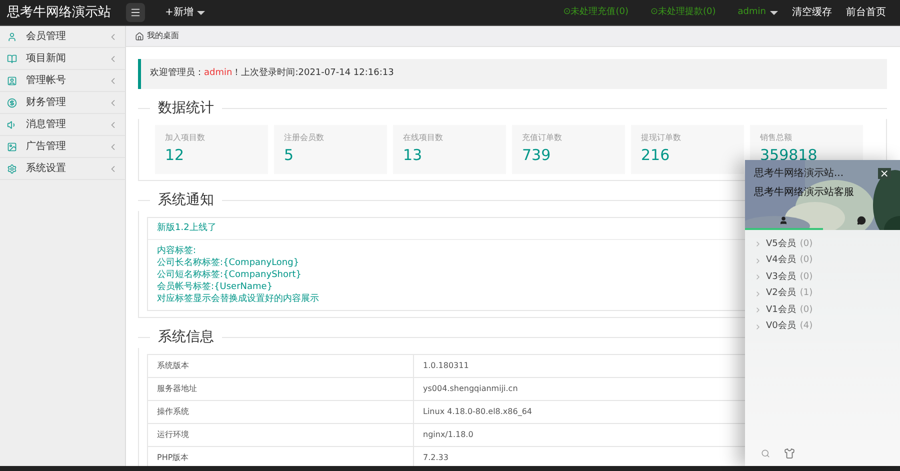 The width and height of the screenshot is (900, 471). Describe the element at coordinates (806, 326) in the screenshot. I see `group-count: (4)` at that location.